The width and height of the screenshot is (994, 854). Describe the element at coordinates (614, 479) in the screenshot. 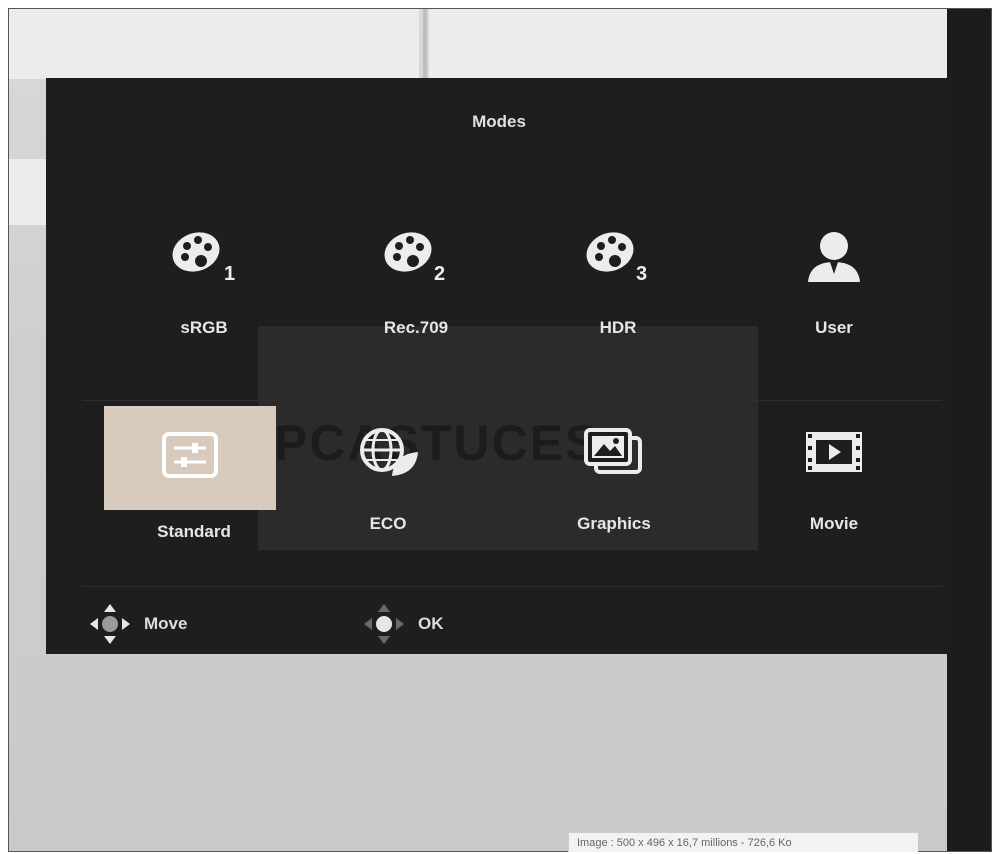

I see `mode-graphics: Graphics` at that location.